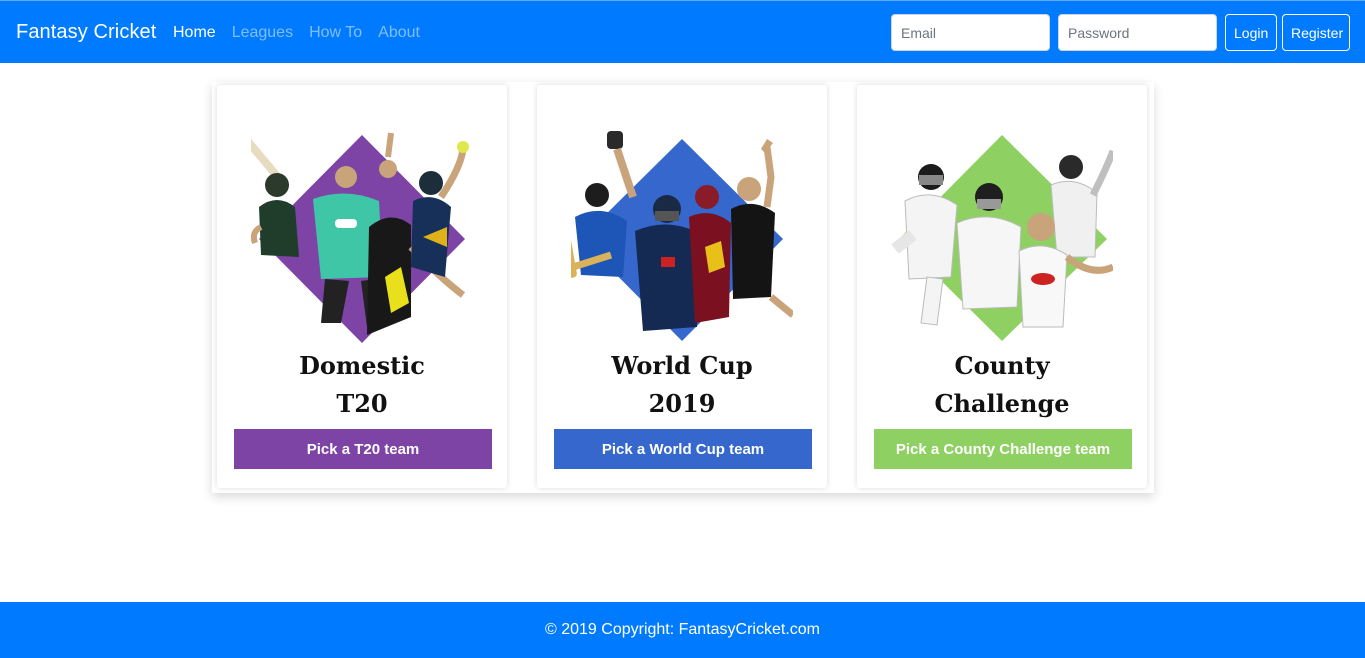 The height and width of the screenshot is (658, 1365). I want to click on t20-players-diamond-icon, so click(360, 237).